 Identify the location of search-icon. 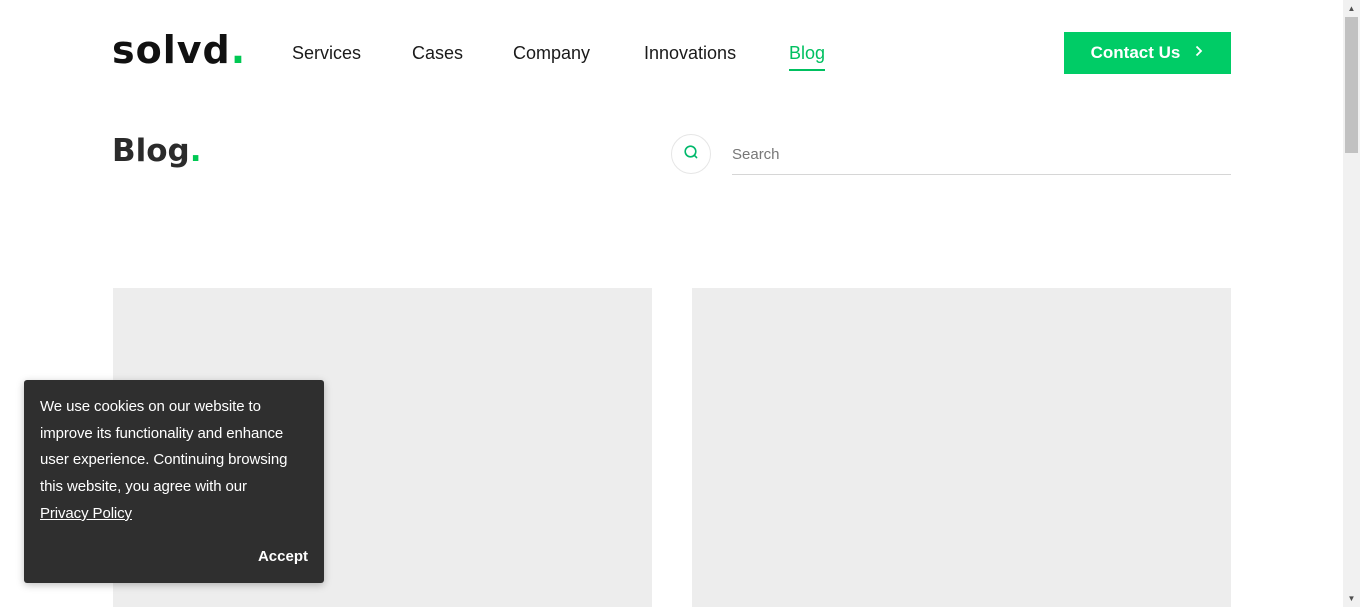
(691, 154).